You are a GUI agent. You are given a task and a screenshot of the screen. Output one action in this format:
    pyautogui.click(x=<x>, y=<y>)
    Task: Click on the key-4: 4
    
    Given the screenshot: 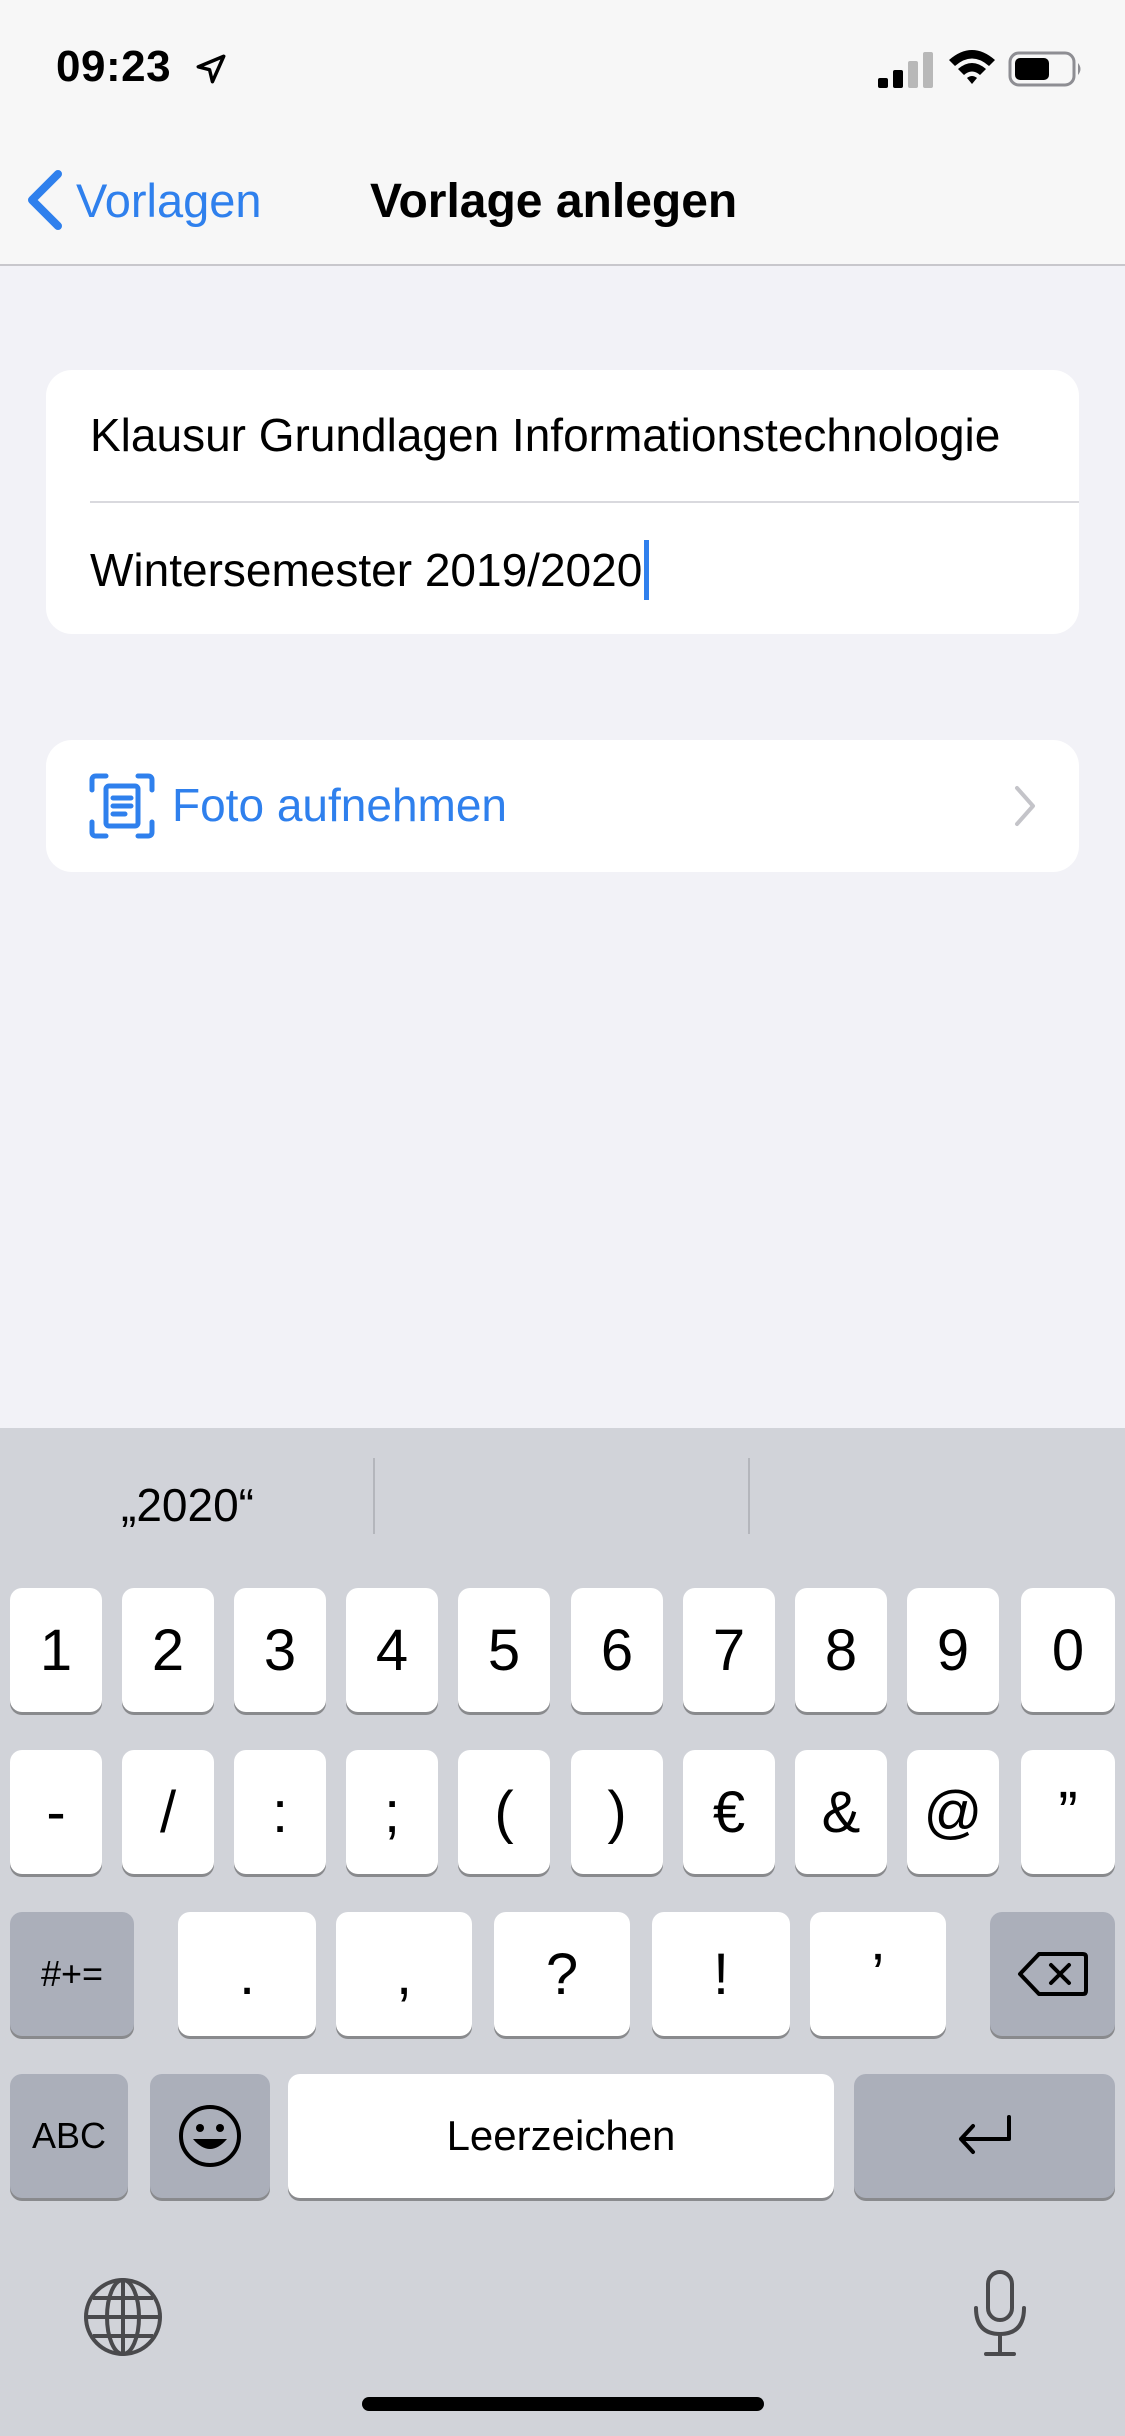 What is the action you would take?
    pyautogui.click(x=392, y=1650)
    